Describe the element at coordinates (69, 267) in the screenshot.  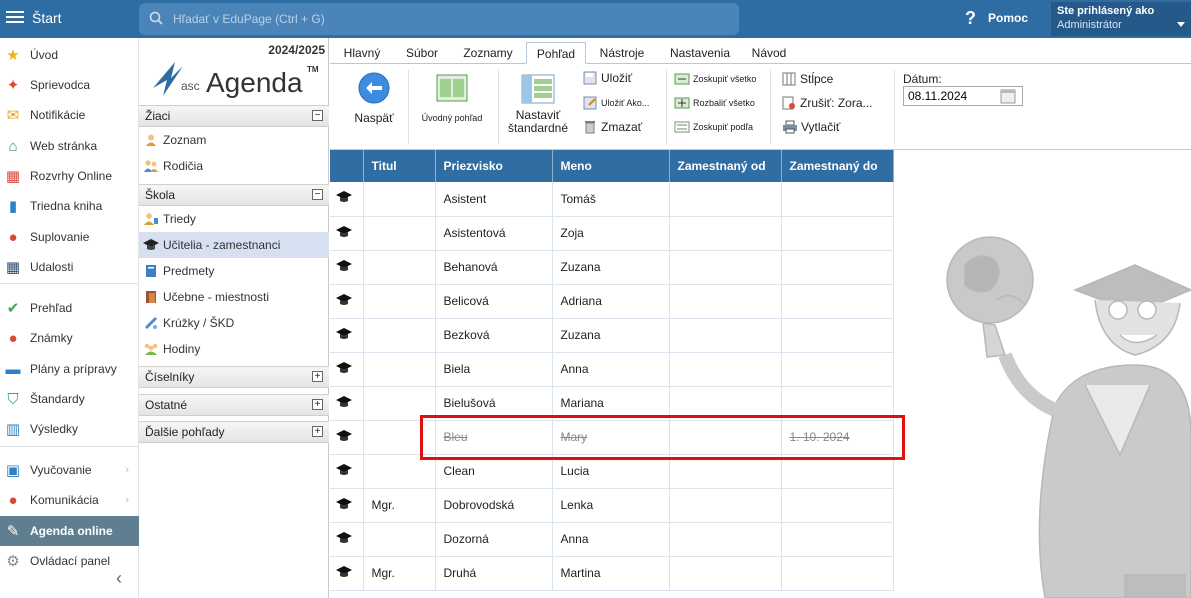
I see `sidebar-item-8: ▦ Udalosti` at that location.